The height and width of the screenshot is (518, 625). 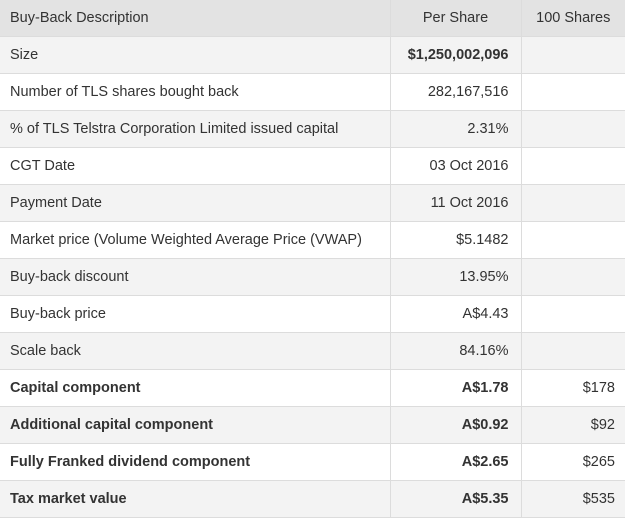 I want to click on row-description: Fully Franked dividend component, so click(x=195, y=461).